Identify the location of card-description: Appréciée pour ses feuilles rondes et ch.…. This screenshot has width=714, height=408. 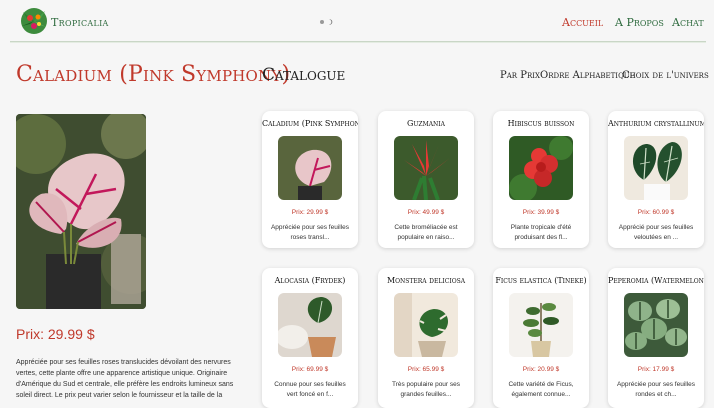
(656, 389).